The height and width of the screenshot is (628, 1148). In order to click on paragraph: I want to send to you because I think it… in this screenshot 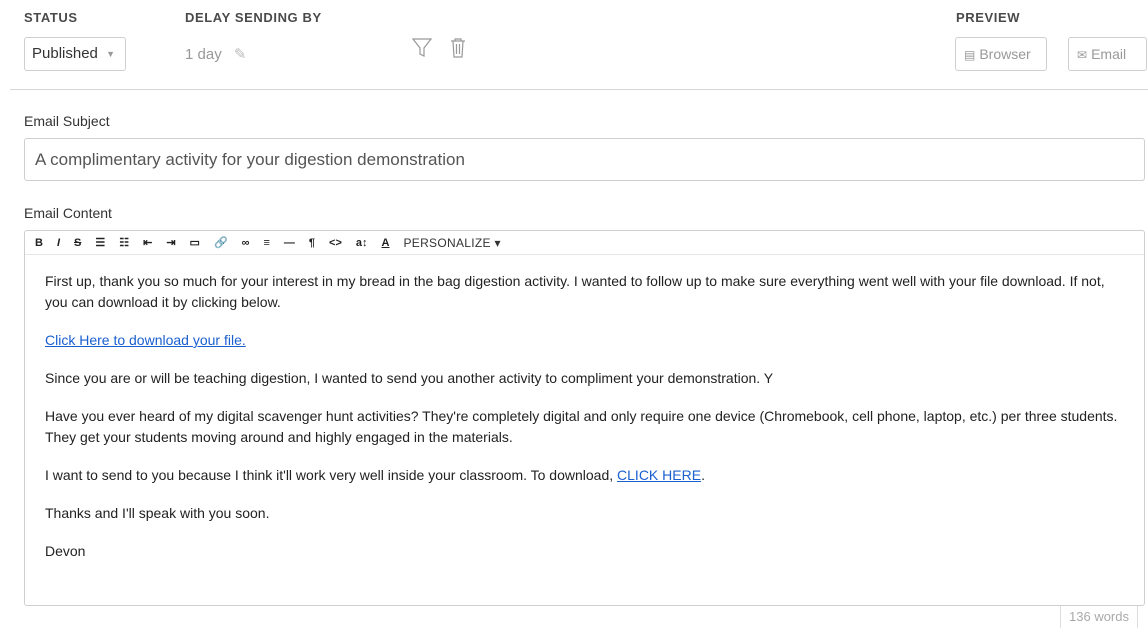, I will do `click(585, 475)`.